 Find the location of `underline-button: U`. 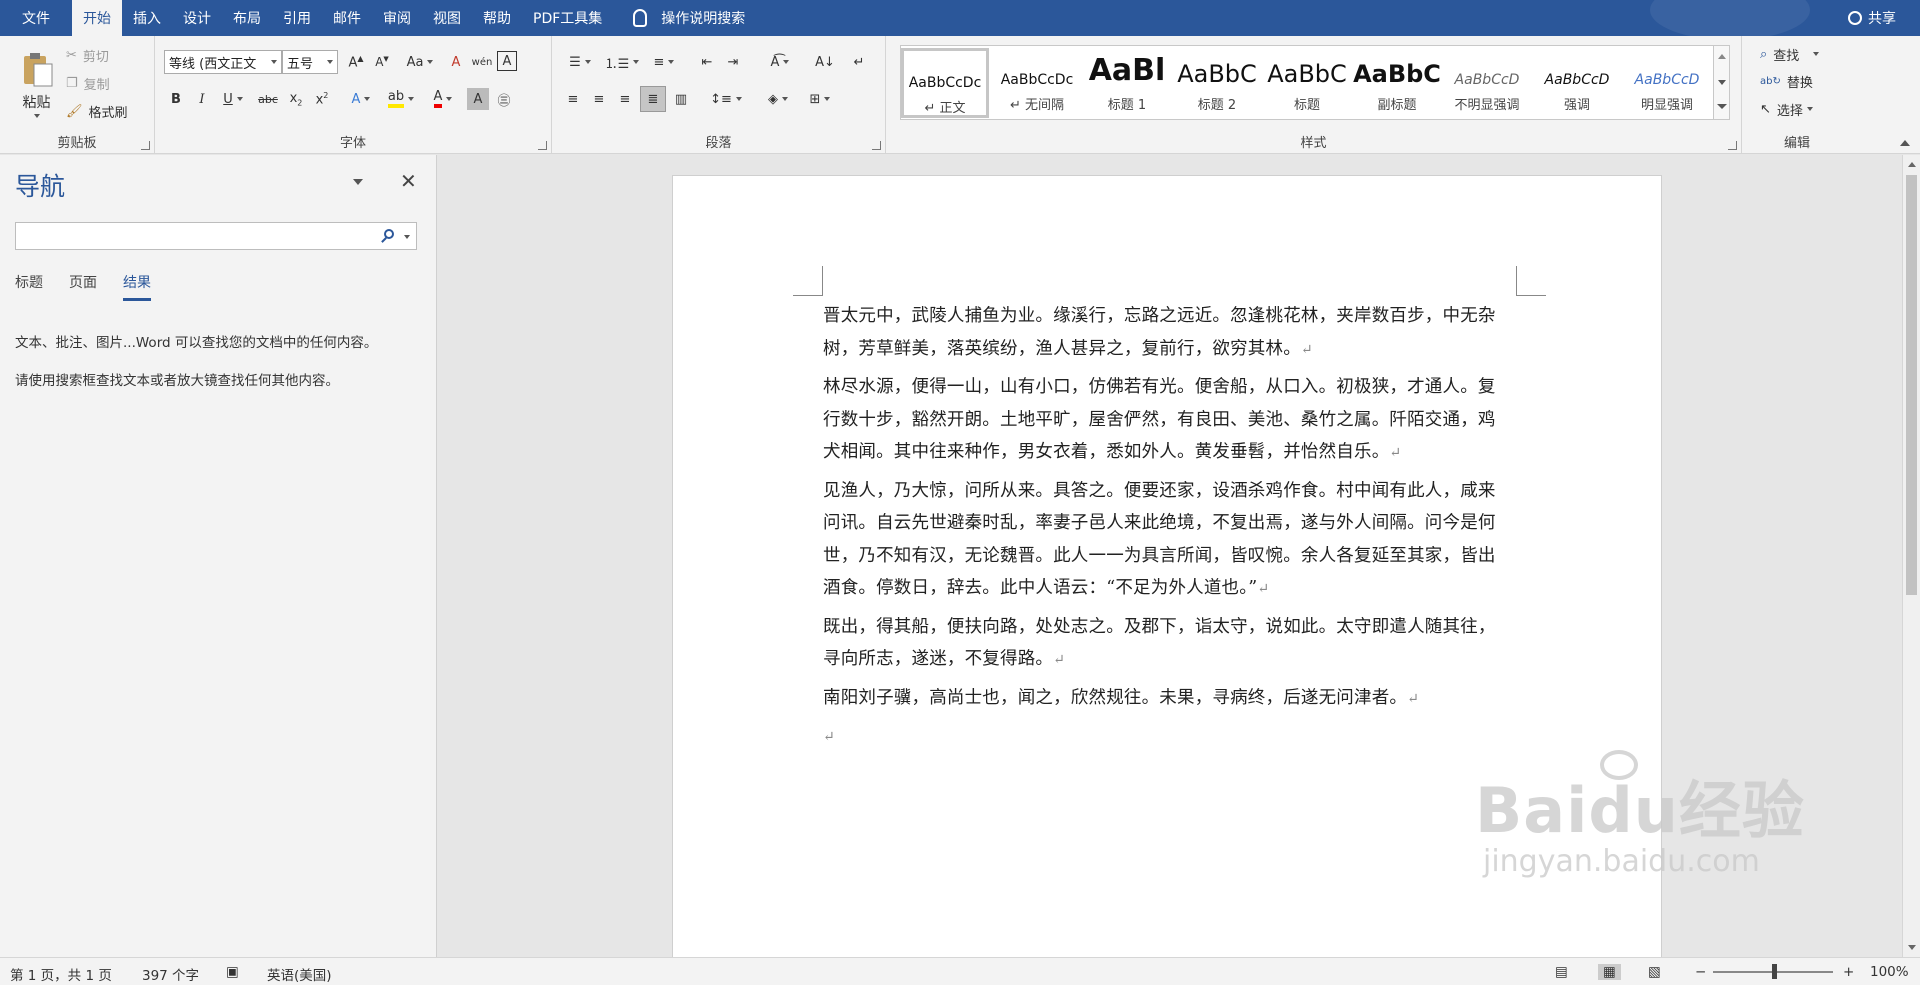

underline-button: U is located at coordinates (233, 99).